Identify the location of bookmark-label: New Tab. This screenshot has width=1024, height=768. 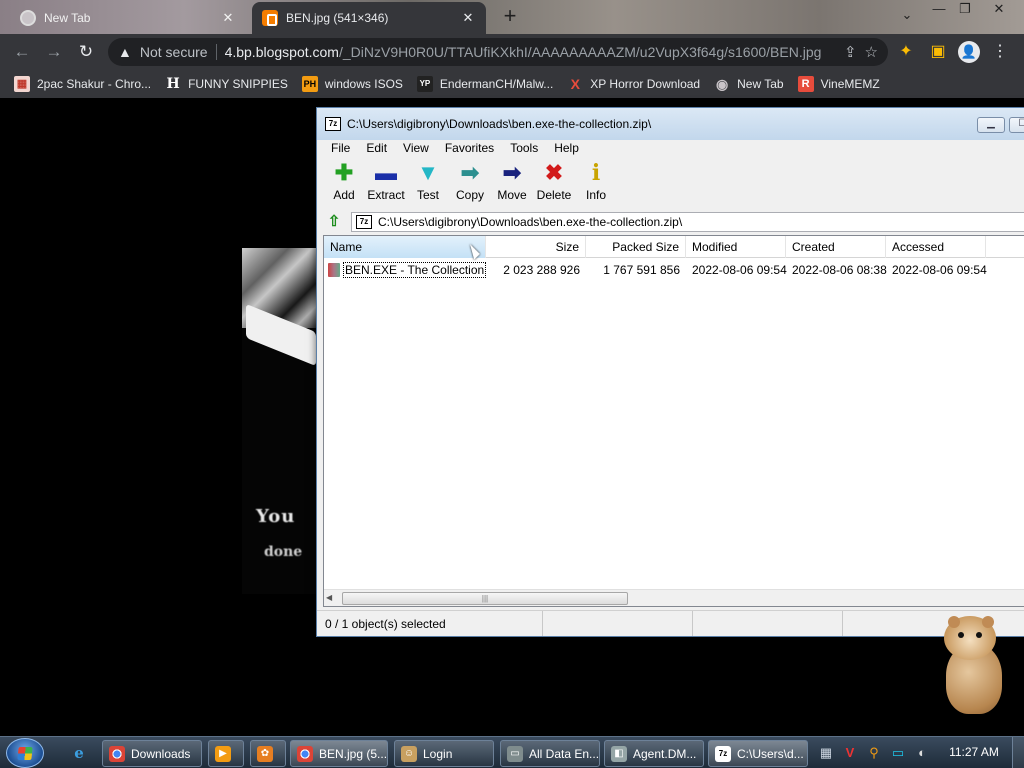
(760, 84).